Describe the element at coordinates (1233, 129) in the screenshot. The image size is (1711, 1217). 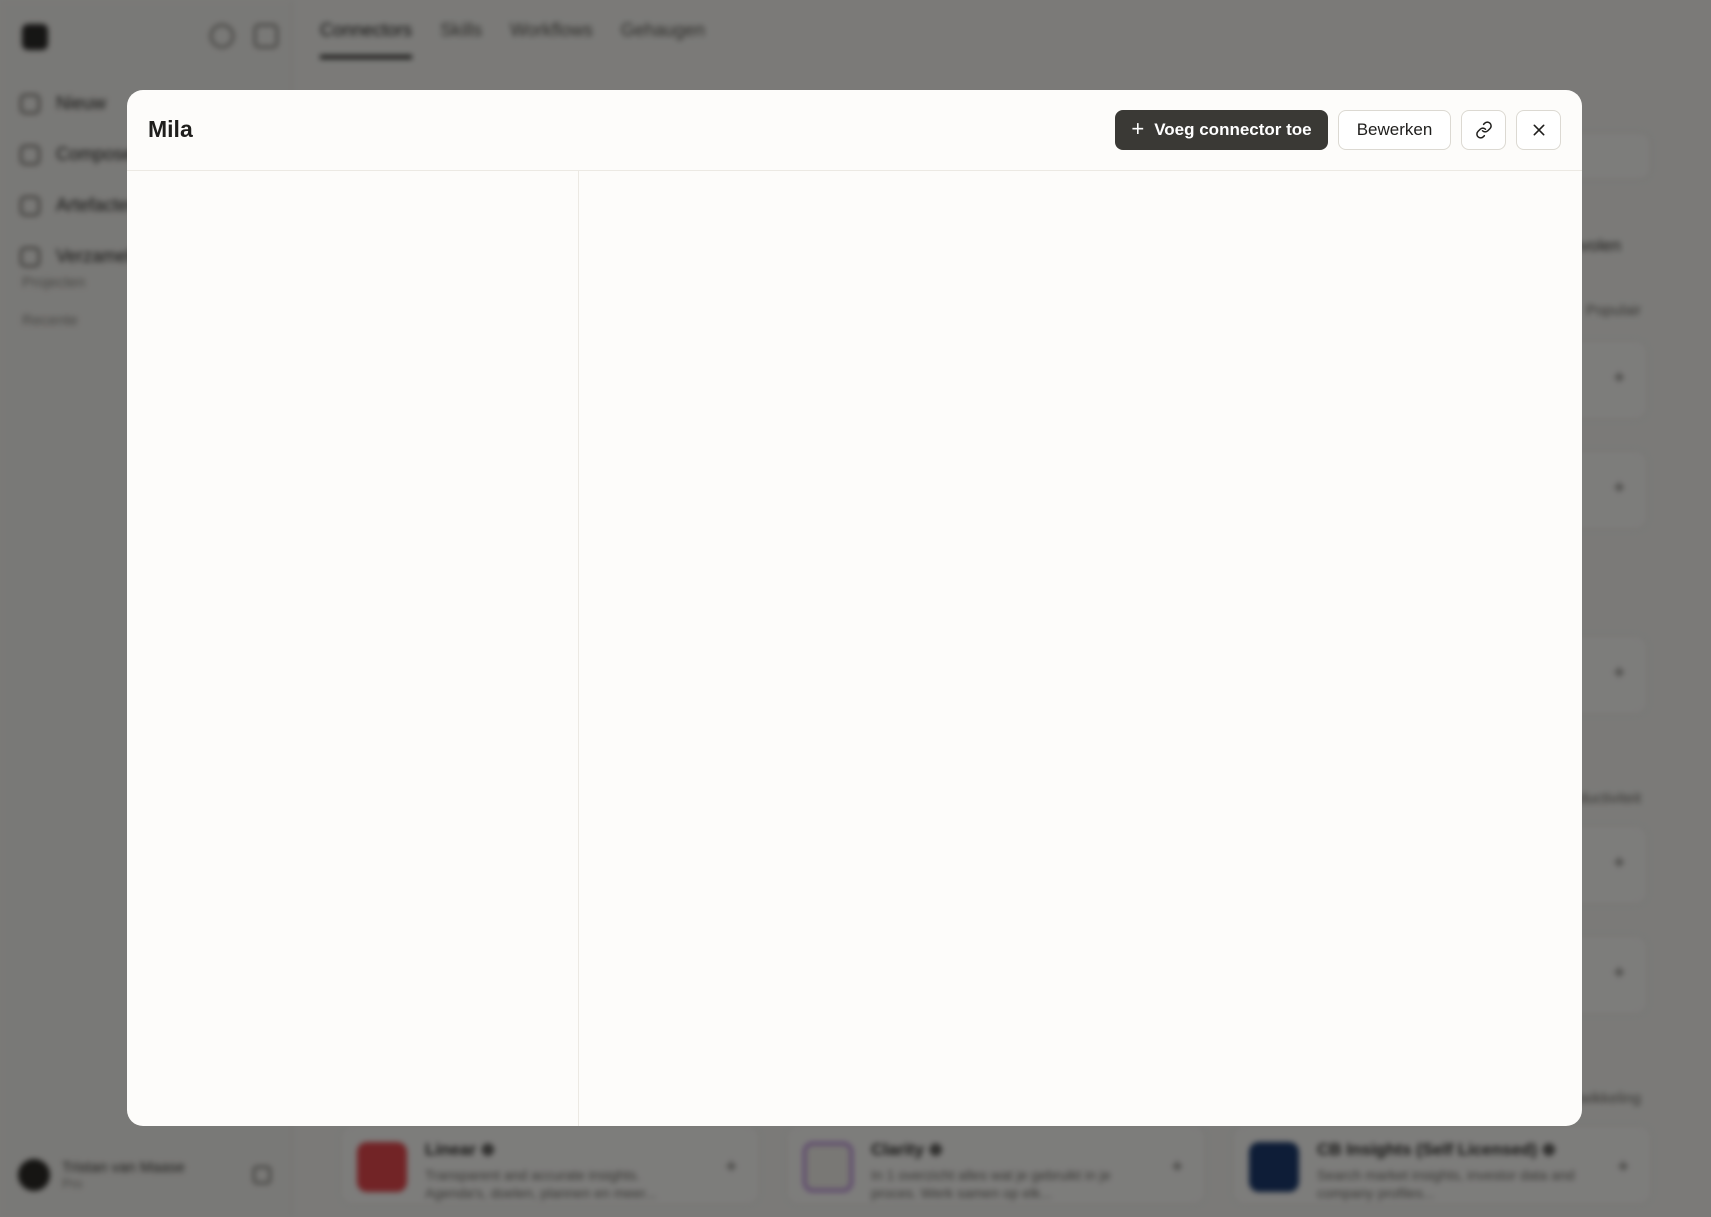
I see `add-connector-label: Voeg connector toe` at that location.